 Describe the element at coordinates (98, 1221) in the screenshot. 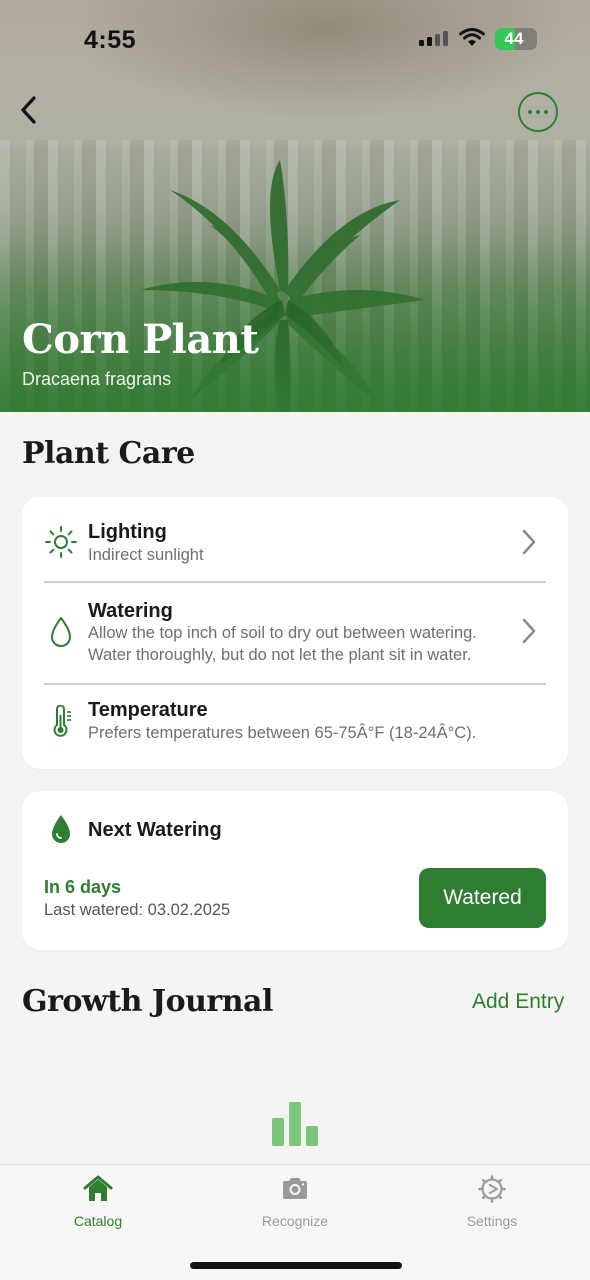

I see `tab-label: Catalog` at that location.